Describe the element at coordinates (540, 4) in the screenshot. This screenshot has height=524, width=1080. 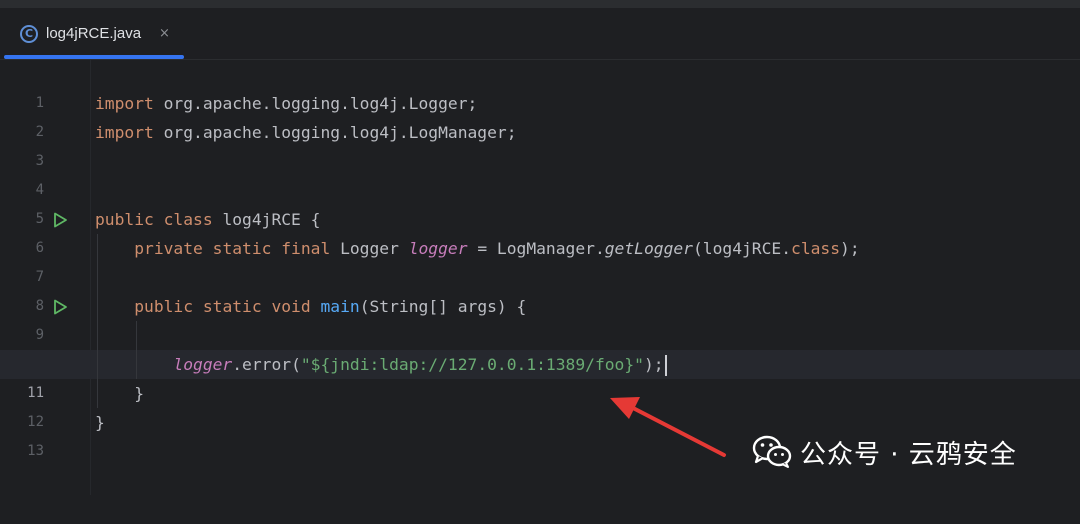
I see `window-top-strip` at that location.